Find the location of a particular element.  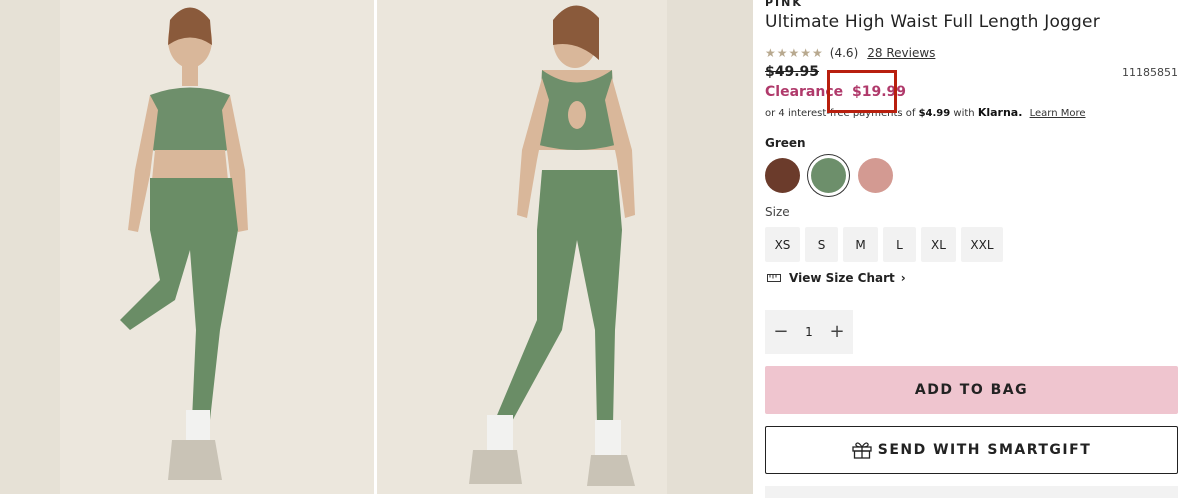

size-option-l: L is located at coordinates (899, 244).